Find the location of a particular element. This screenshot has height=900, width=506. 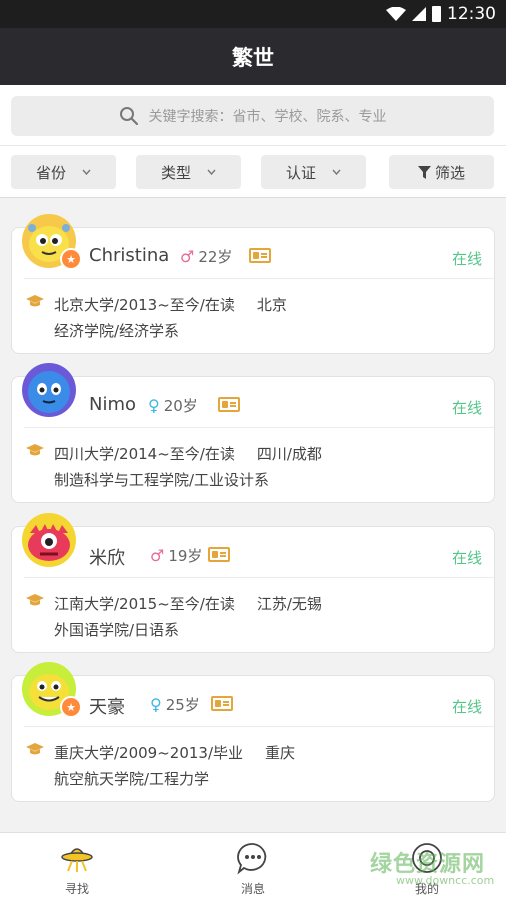

chat-icon is located at coordinates (252, 859).